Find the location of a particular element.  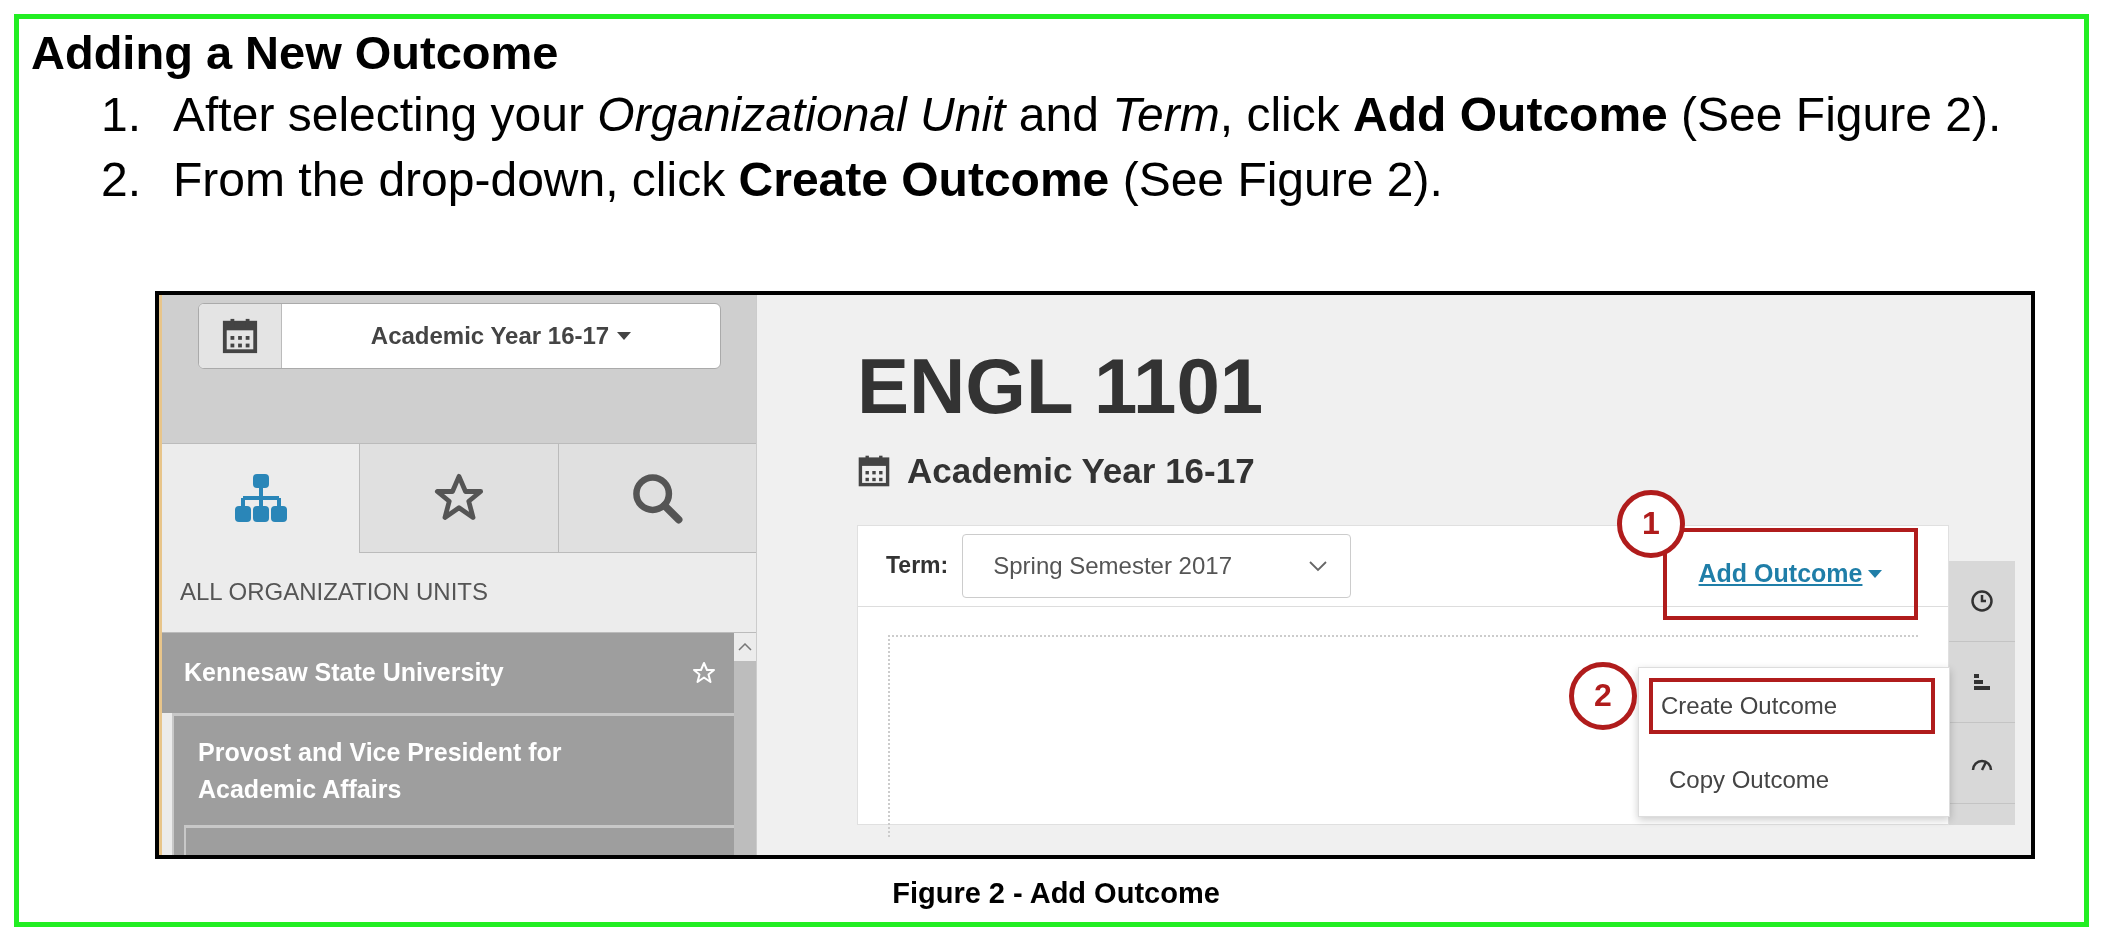

scroll-up-icon is located at coordinates (745, 647).